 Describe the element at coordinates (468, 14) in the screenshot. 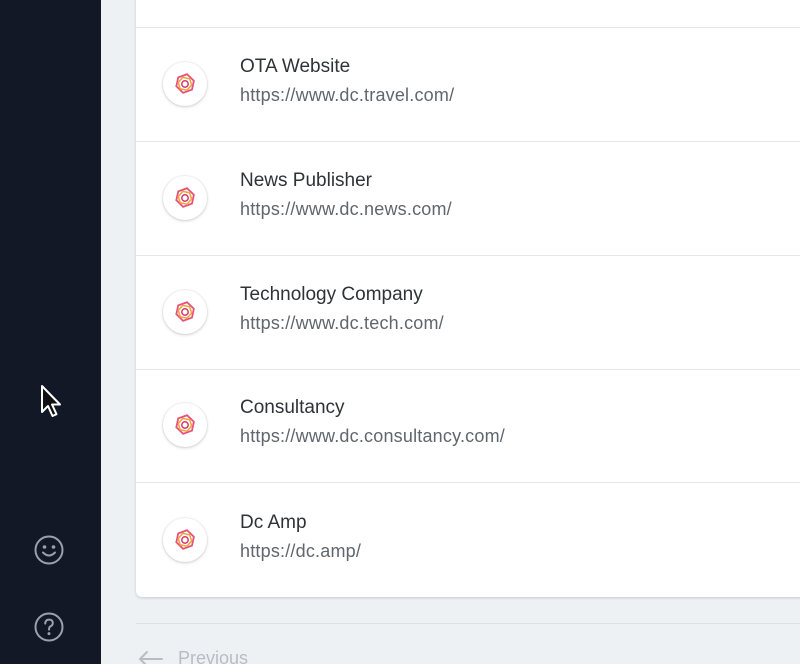

I see `list-item-partial` at that location.